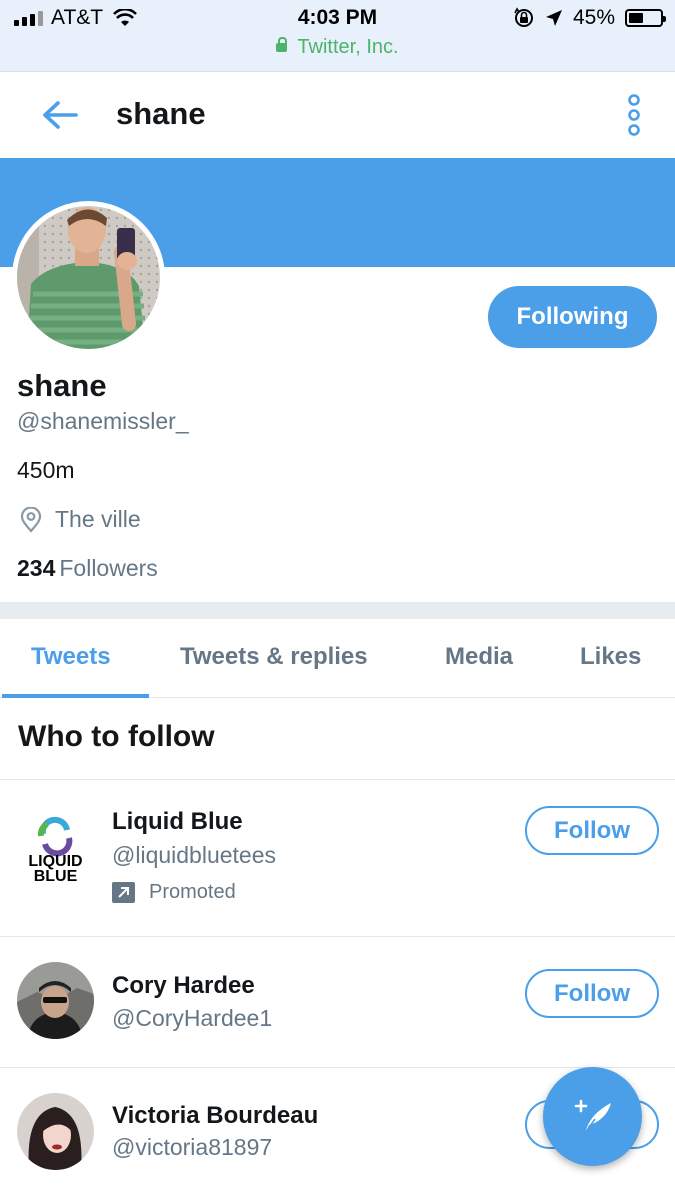 The height and width of the screenshot is (1200, 675). I want to click on tab-likes: Likes, so click(610, 657).